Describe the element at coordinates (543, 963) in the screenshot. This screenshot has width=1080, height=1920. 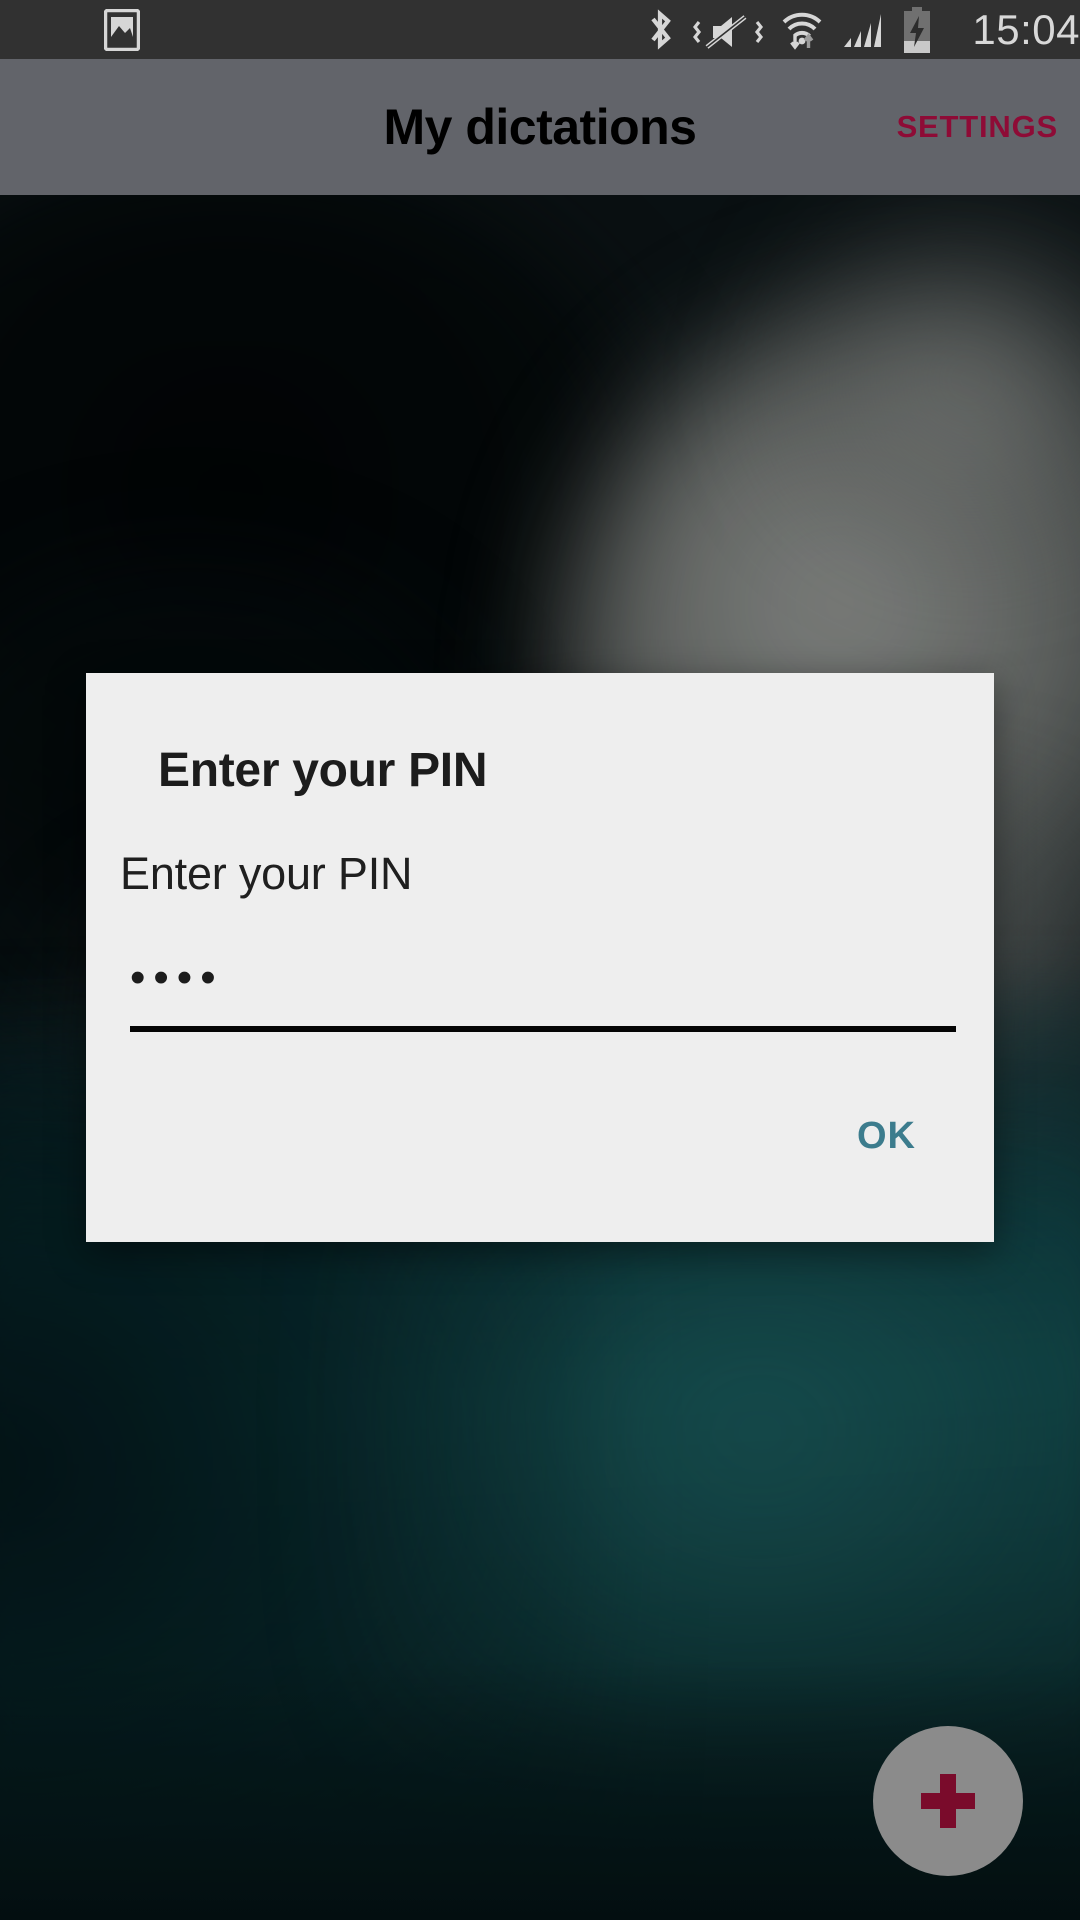
I see `pin-input-value: ••••` at that location.